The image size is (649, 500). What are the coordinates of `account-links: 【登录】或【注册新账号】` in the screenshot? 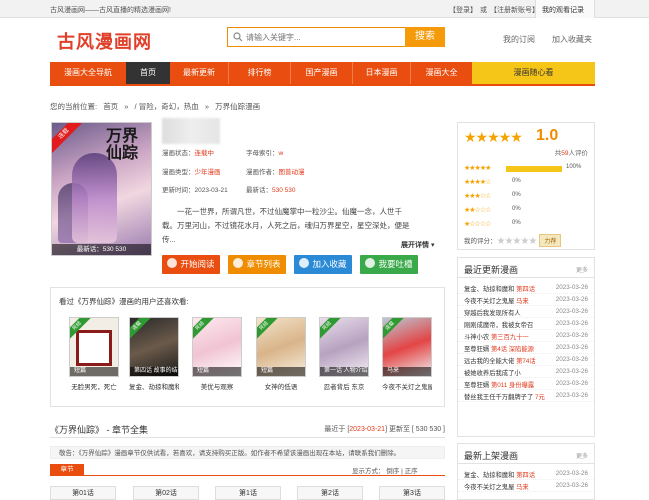 It's located at (495, 10).